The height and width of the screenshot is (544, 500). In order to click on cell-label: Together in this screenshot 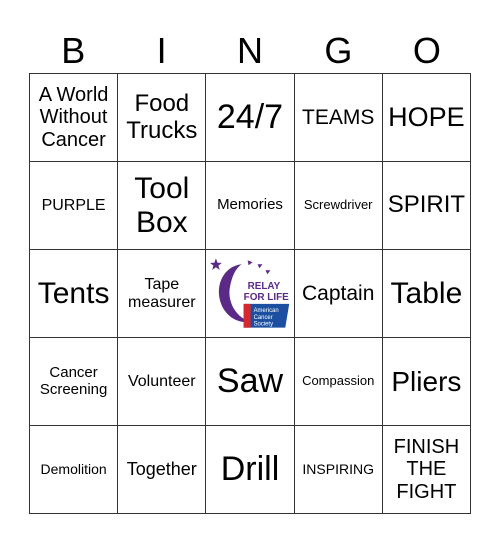, I will do `click(161, 469)`.